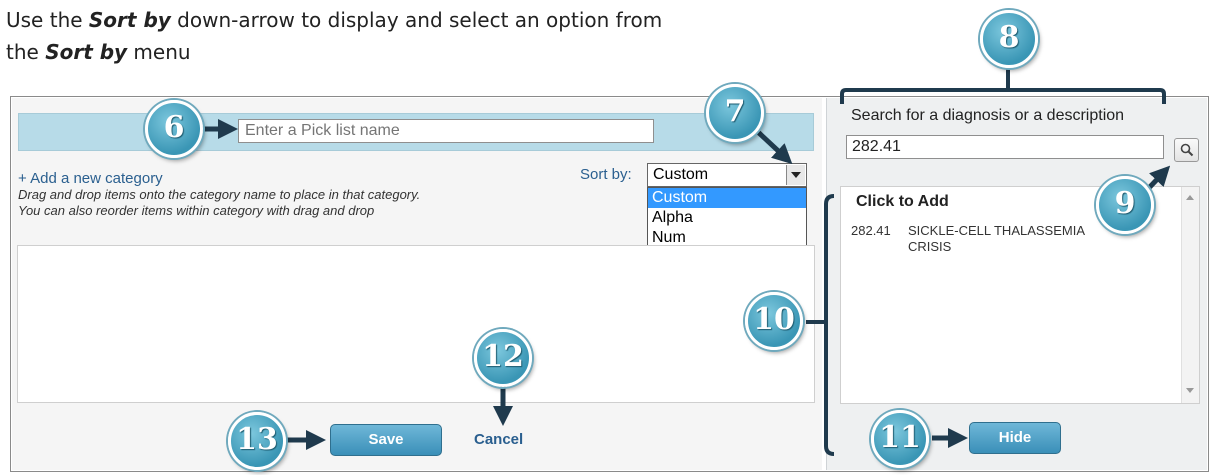 The width and height of the screenshot is (1211, 475). I want to click on callout-10-bracket, so click(829, 325).